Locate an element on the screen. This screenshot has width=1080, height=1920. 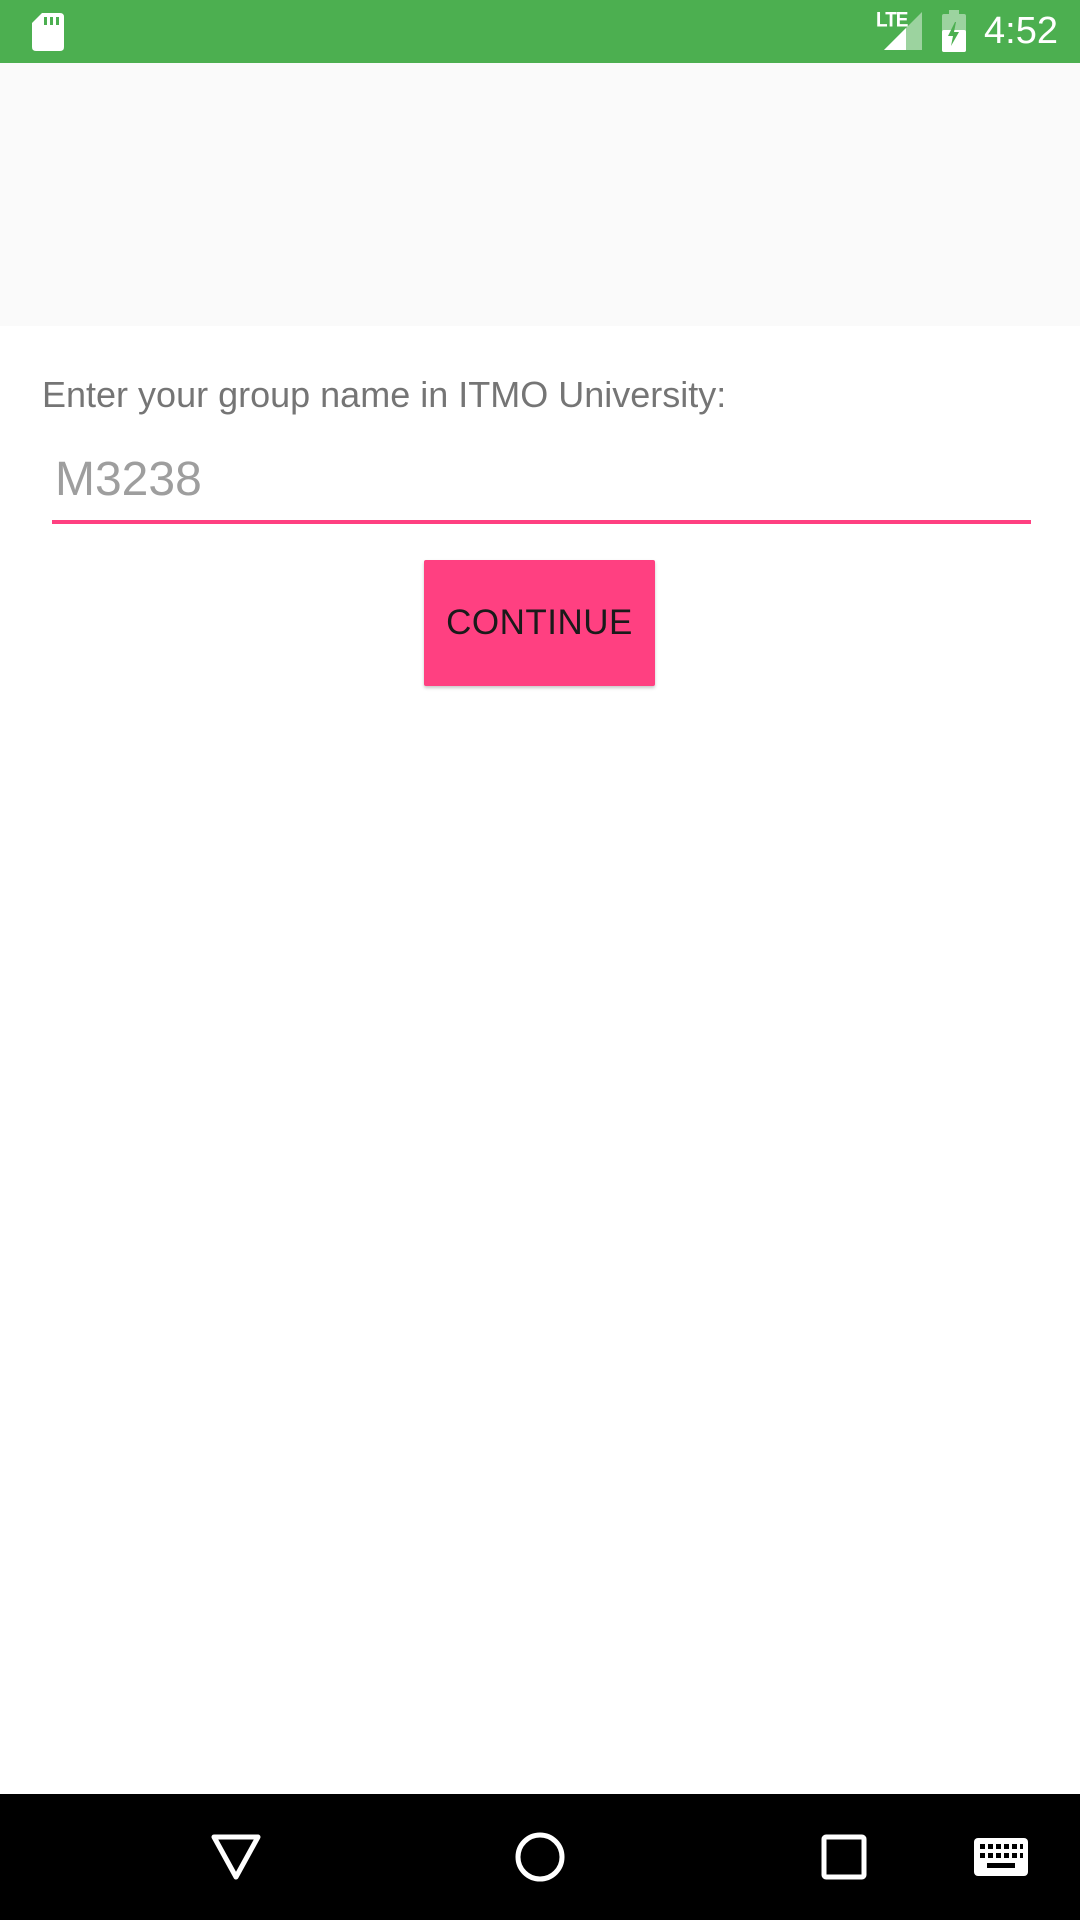
recents-icon is located at coordinates (844, 1857).